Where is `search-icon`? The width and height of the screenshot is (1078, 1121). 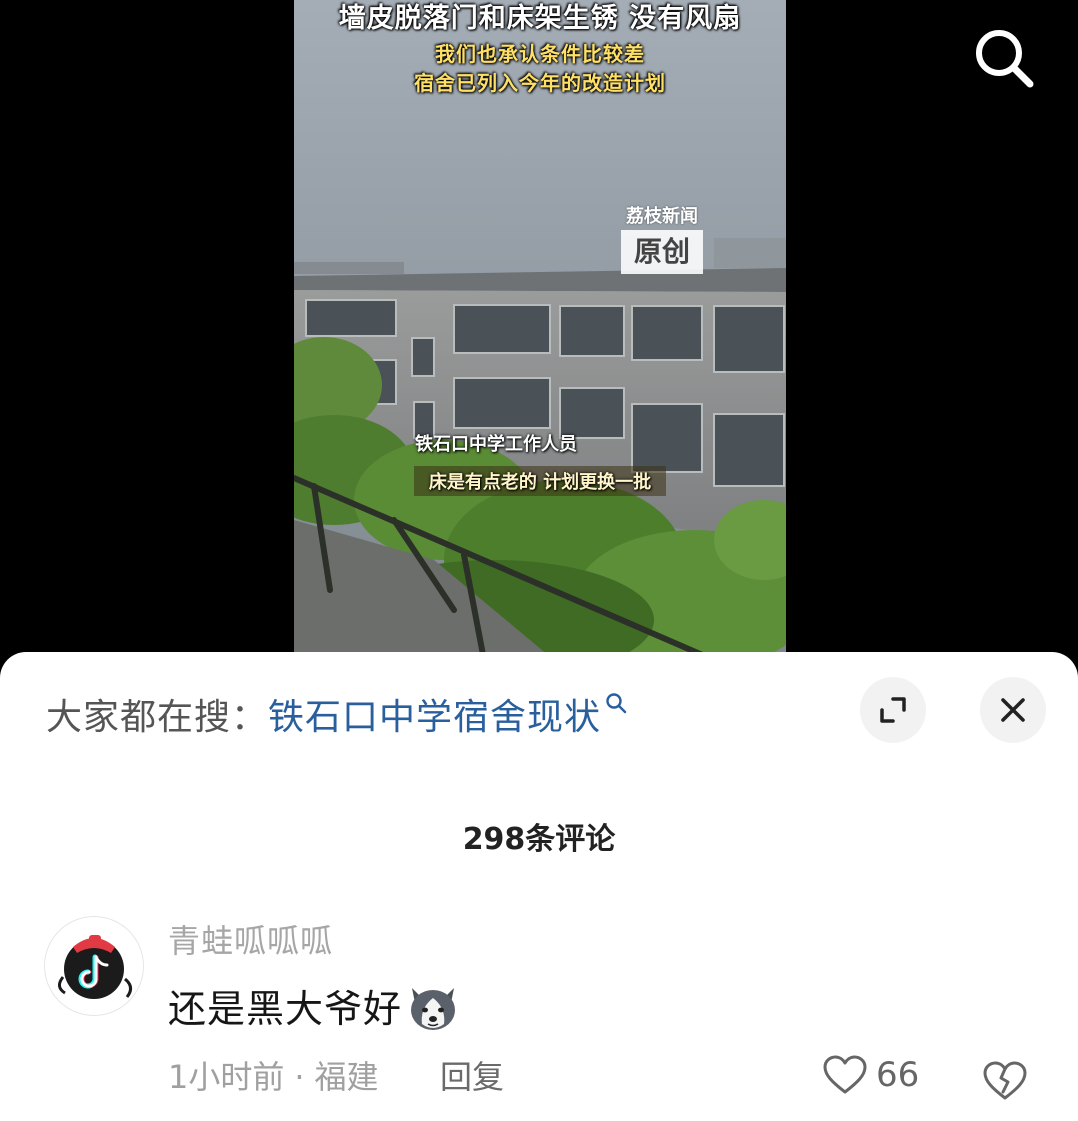
search-icon is located at coordinates (1005, 59).